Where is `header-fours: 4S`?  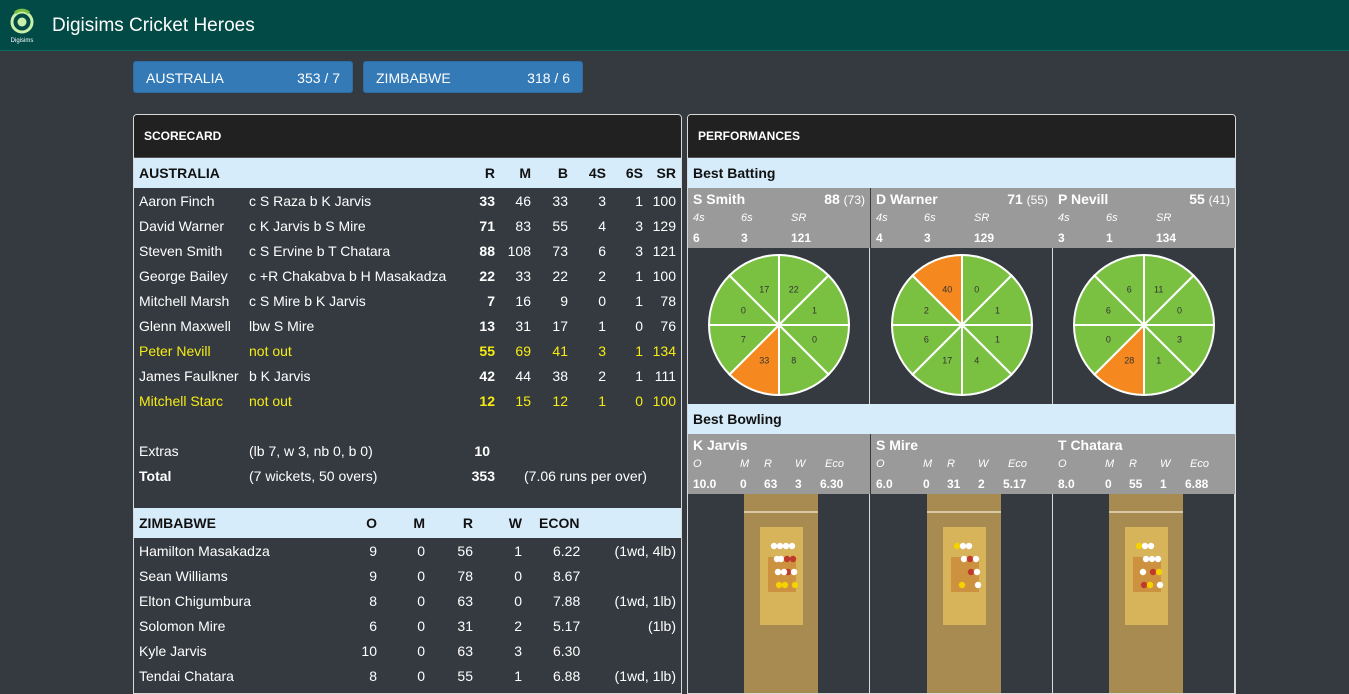
header-fours: 4S is located at coordinates (597, 173).